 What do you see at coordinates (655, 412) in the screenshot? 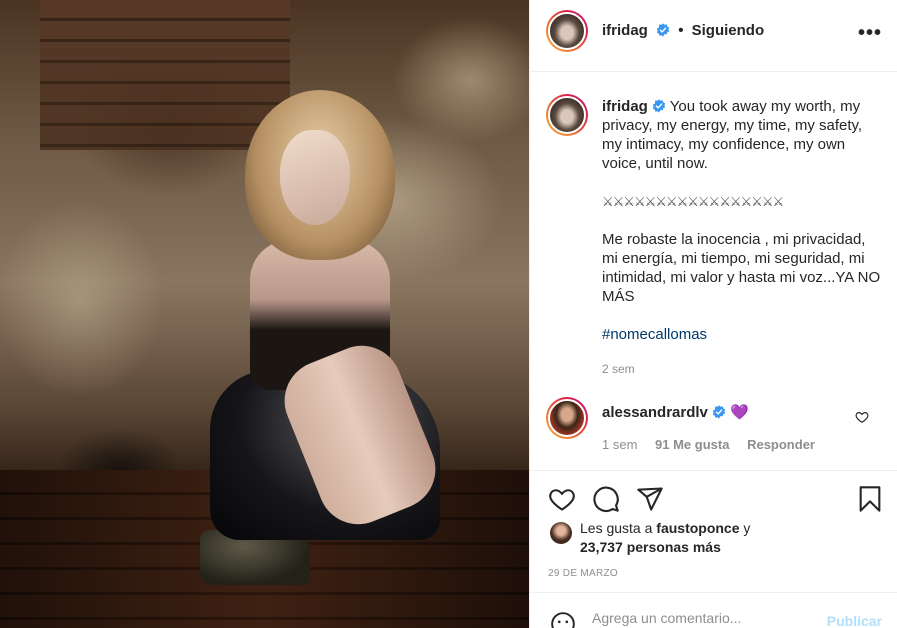
I see `comment-username: alessandrardlv` at bounding box center [655, 412].